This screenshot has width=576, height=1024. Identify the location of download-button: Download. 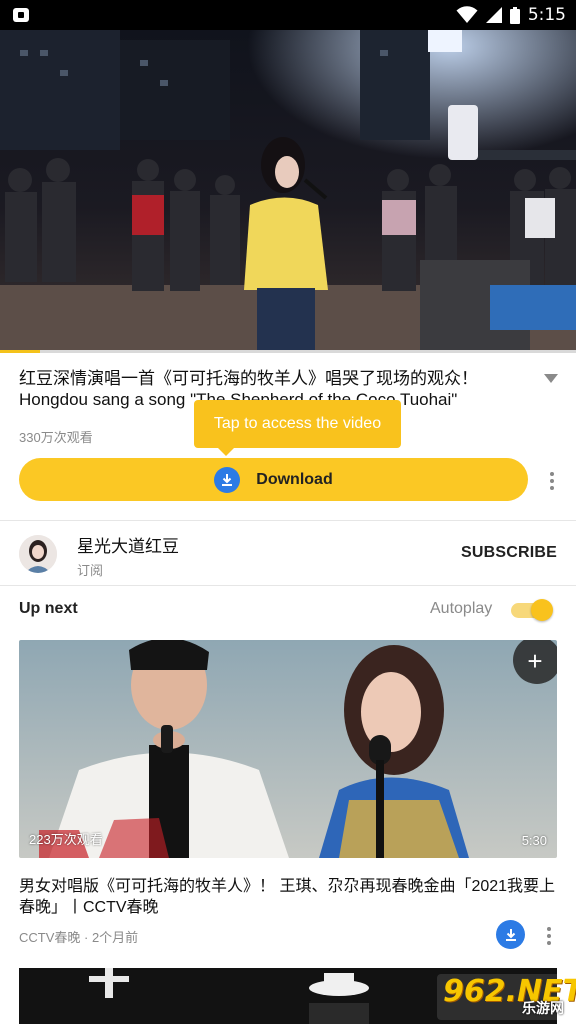
(273, 479).